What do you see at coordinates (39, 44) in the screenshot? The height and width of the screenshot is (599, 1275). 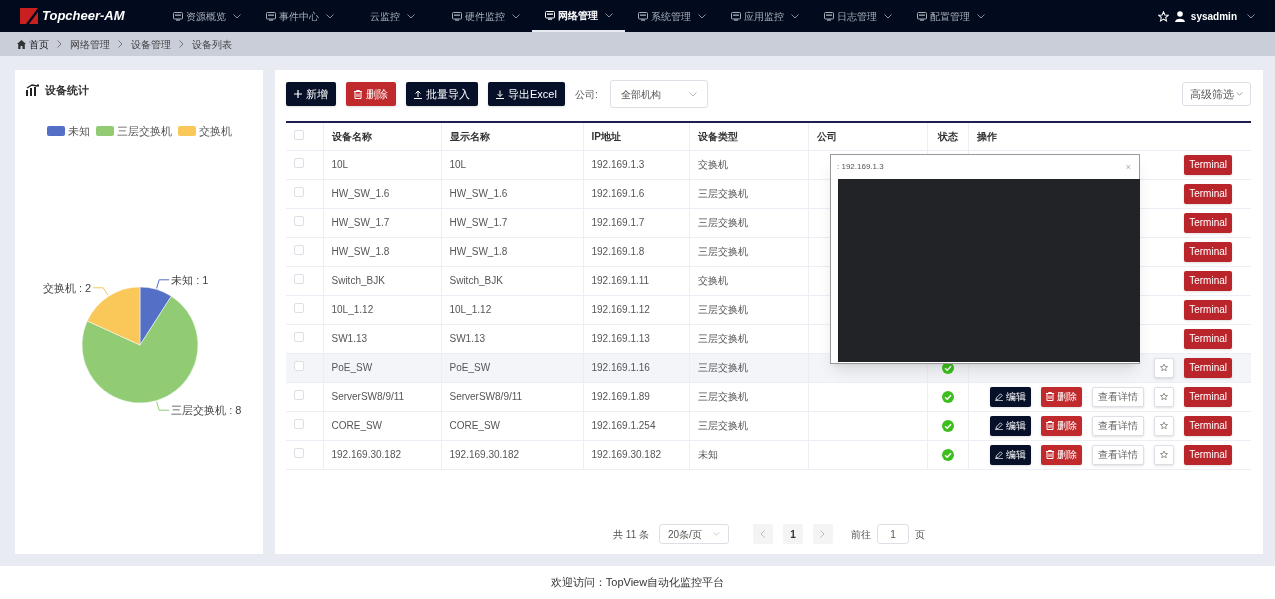 I see `breadcrumb-link: 首页` at bounding box center [39, 44].